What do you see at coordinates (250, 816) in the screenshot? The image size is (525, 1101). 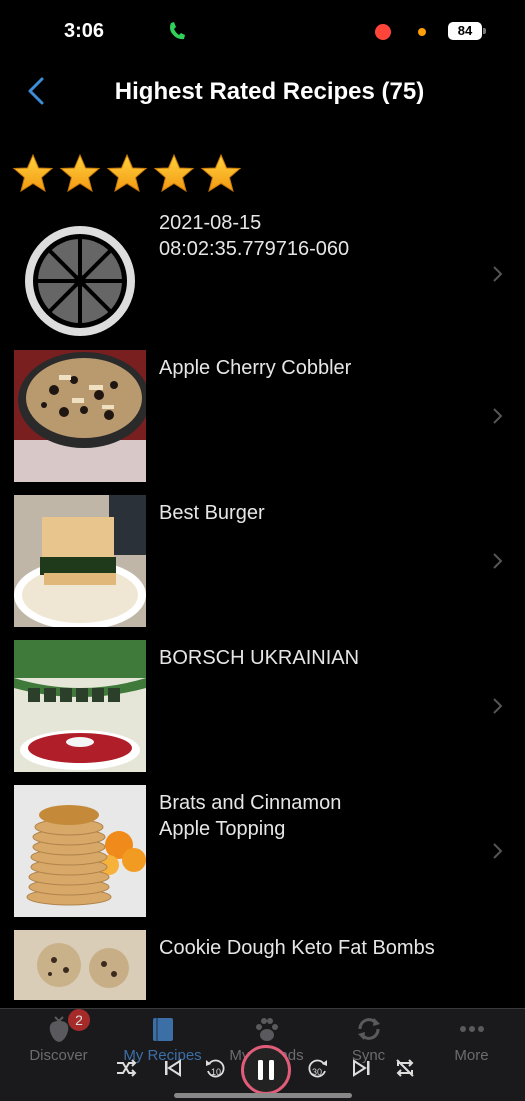 I see `recipe-title: Brats and Cinnamon Apple Topping` at bounding box center [250, 816].